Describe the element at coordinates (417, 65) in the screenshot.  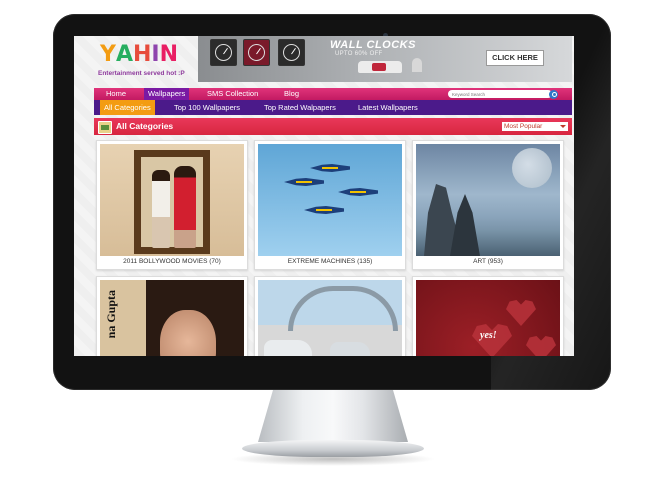
I see `lamp-image` at that location.